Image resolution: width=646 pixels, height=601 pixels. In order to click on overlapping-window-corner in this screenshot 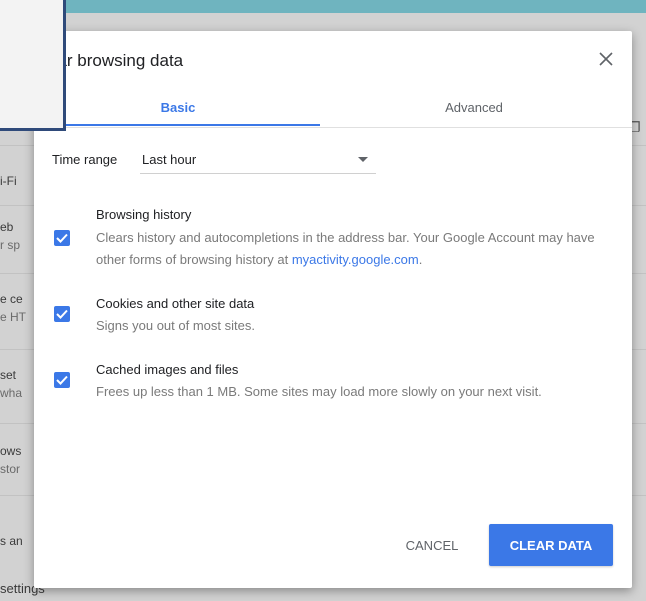, I will do `click(33, 65)`.